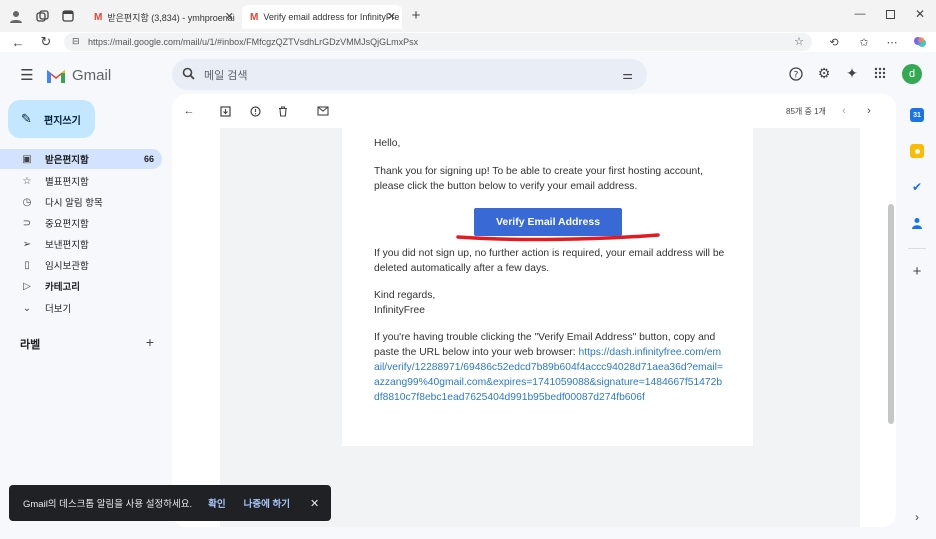 The image size is (936, 539). I want to click on sidebar-item-2: ◷ 다시 알림 항목, so click(81, 202).